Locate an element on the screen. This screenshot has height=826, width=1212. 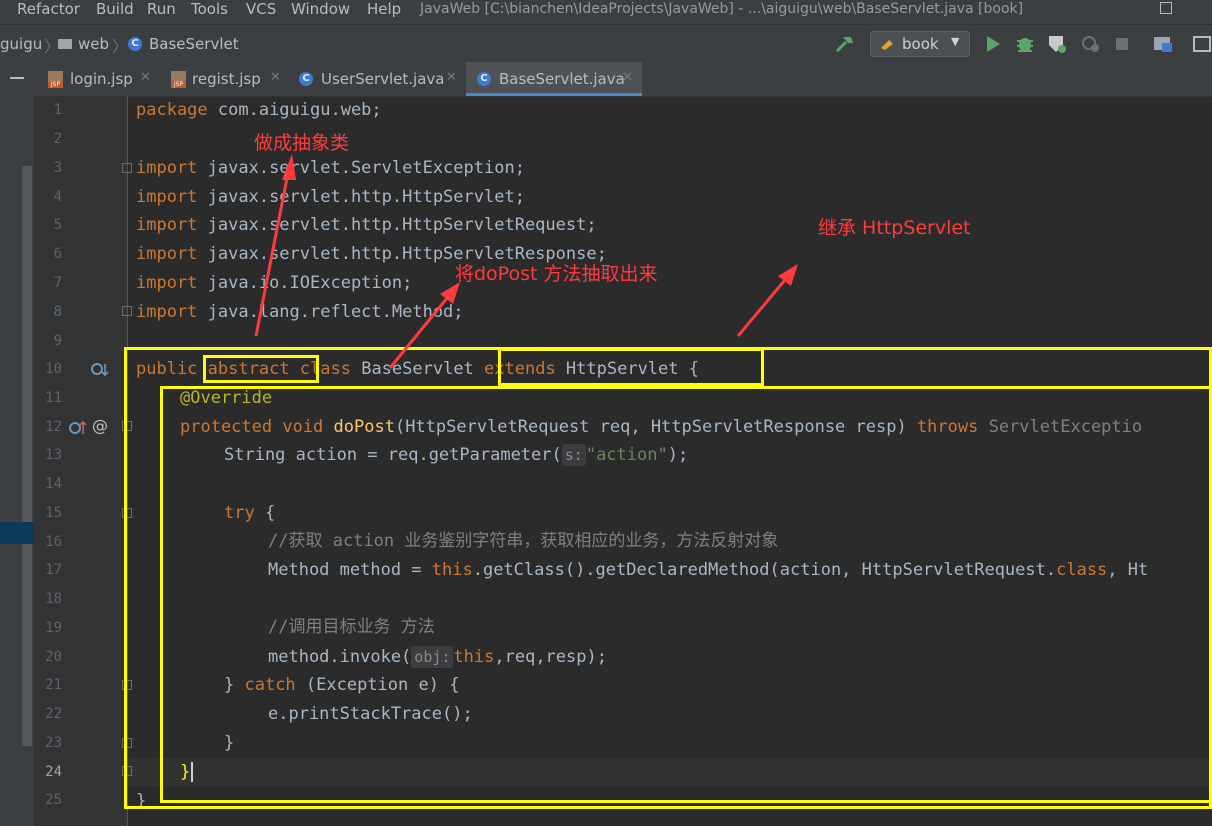
arrow-dopost is located at coordinates (421, 330).